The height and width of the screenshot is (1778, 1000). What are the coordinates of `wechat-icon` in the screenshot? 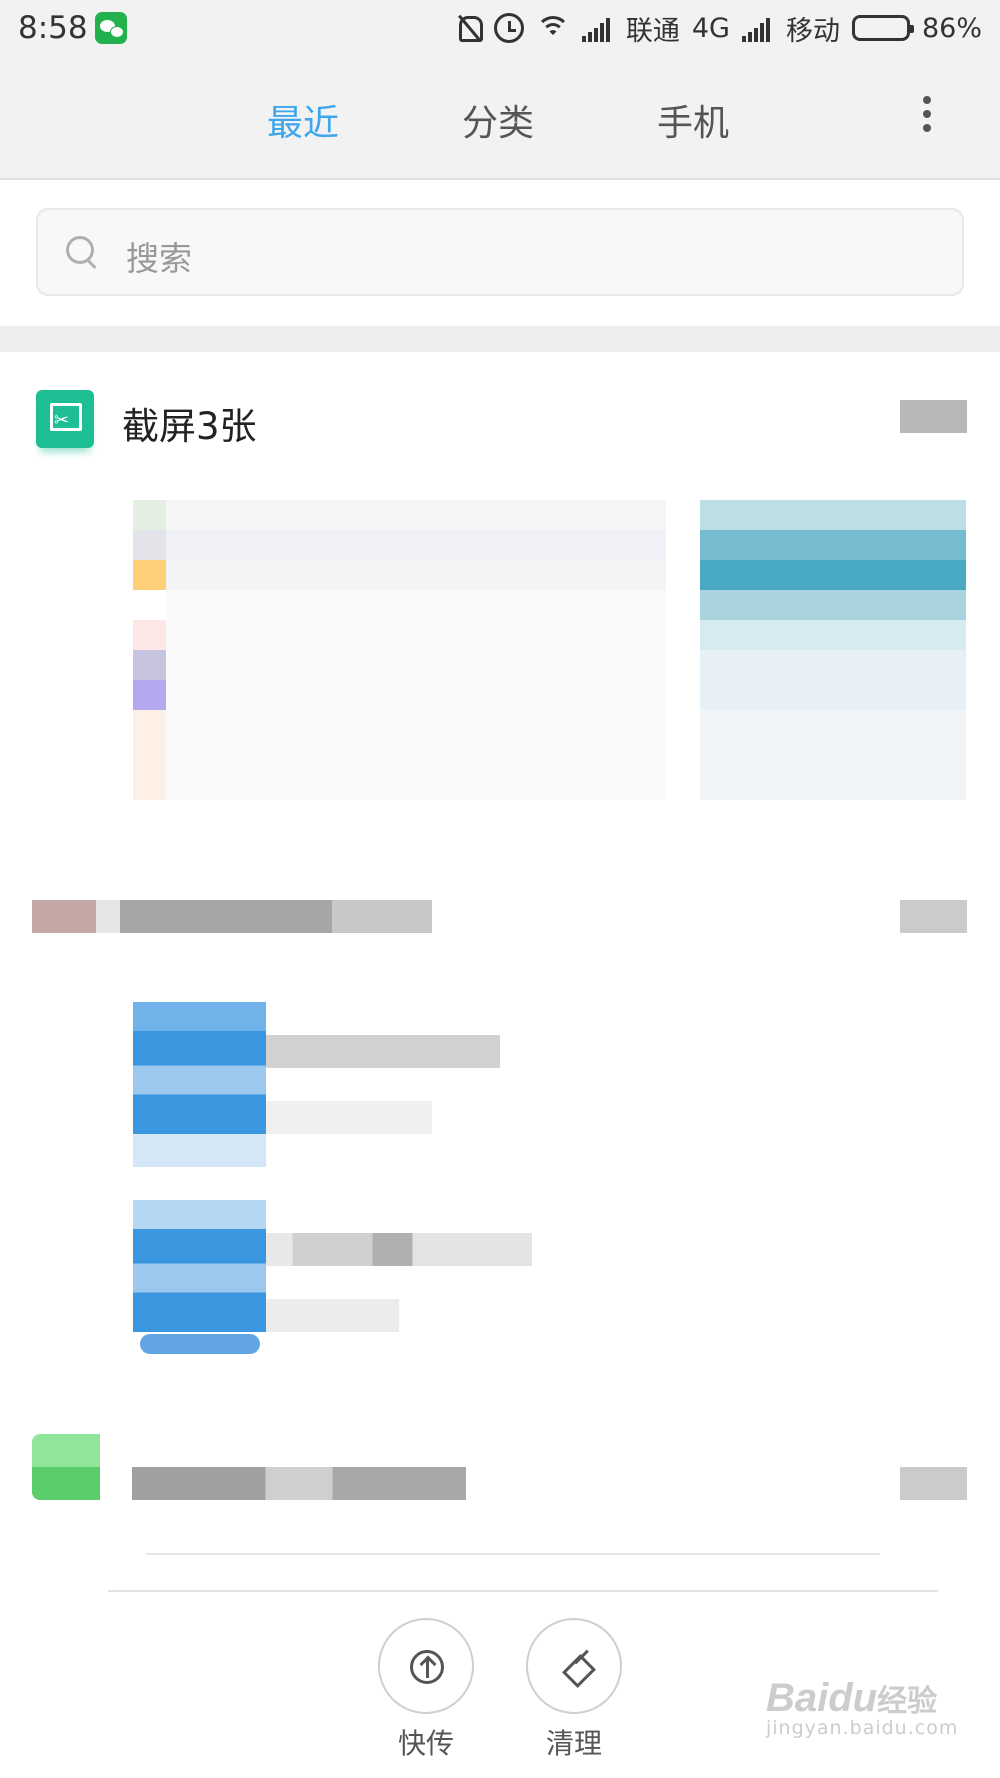 It's located at (111, 28).